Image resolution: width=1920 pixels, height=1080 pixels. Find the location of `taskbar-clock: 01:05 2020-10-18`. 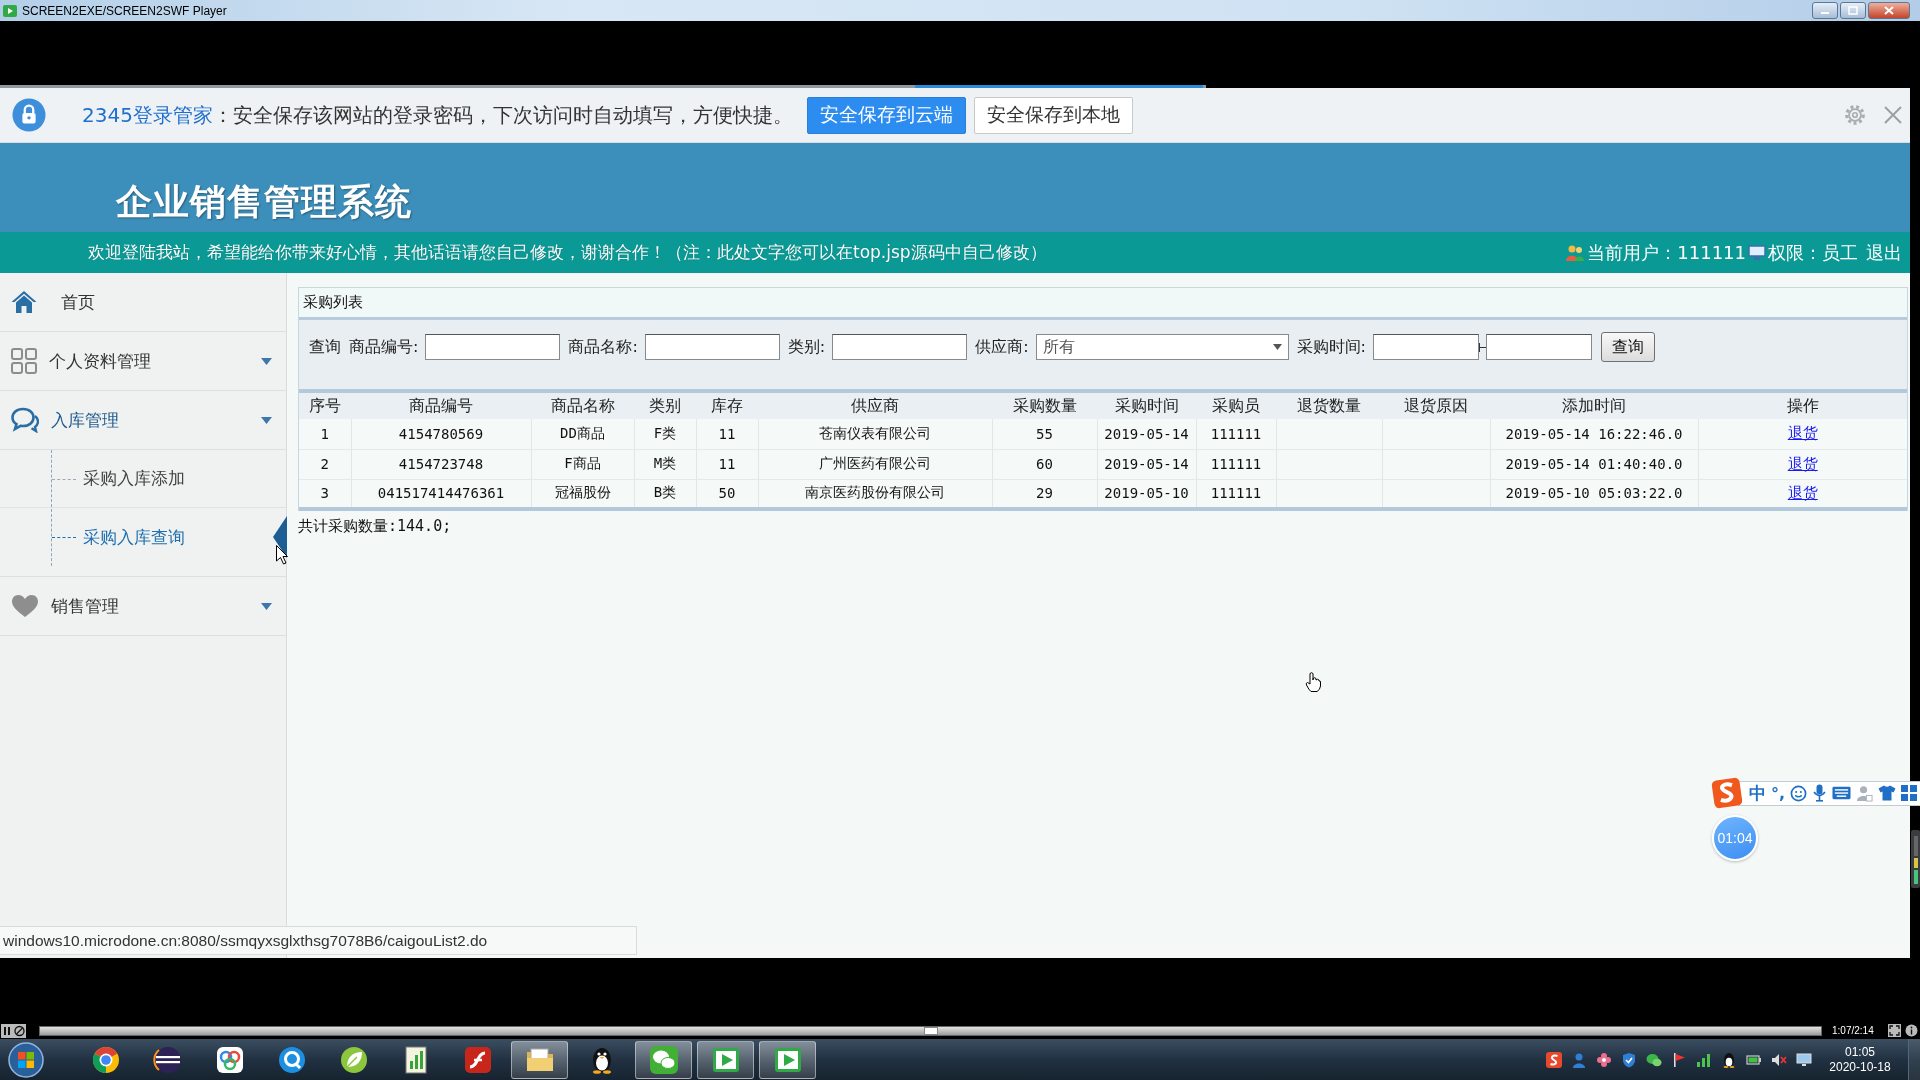

taskbar-clock: 01:05 2020-10-18 is located at coordinates (1860, 1059).